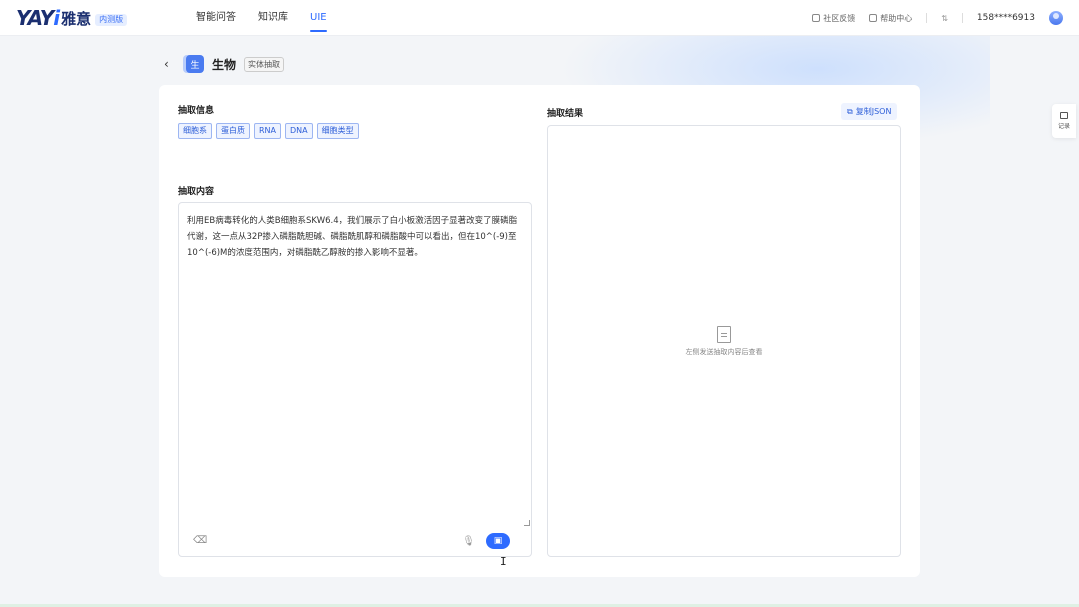 This screenshot has height=607, width=1079. I want to click on help-link: 帮助中心, so click(890, 18).